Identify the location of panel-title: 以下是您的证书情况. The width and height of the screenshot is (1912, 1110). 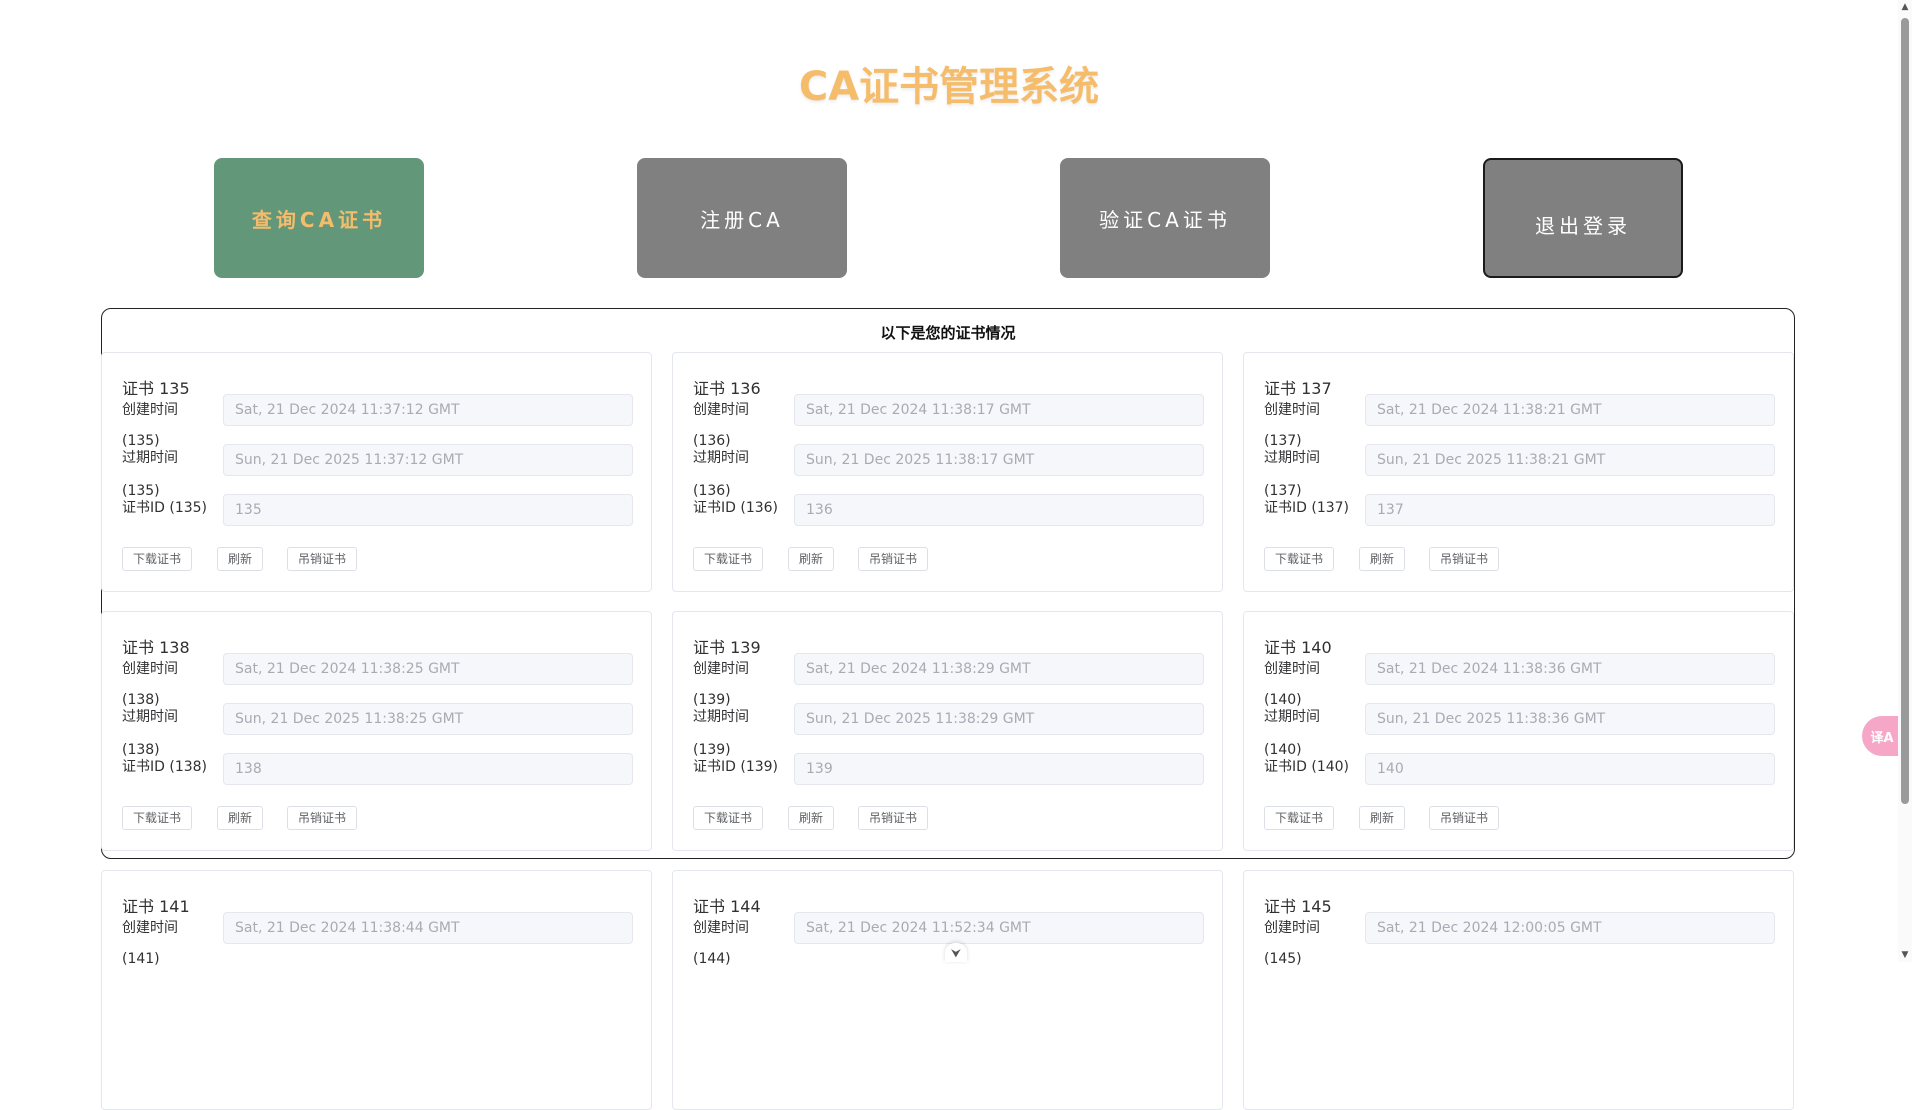
(948, 333).